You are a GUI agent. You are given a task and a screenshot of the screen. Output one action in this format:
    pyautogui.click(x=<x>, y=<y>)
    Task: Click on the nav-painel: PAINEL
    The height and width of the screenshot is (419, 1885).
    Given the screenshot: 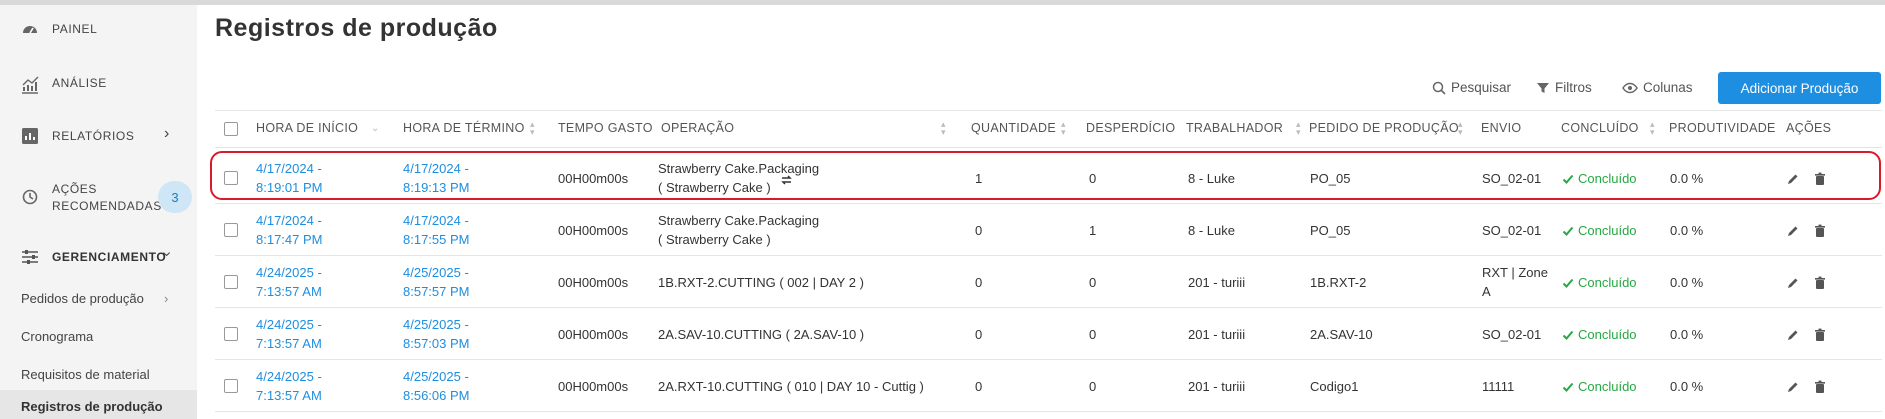 What is the action you would take?
    pyautogui.click(x=98, y=29)
    